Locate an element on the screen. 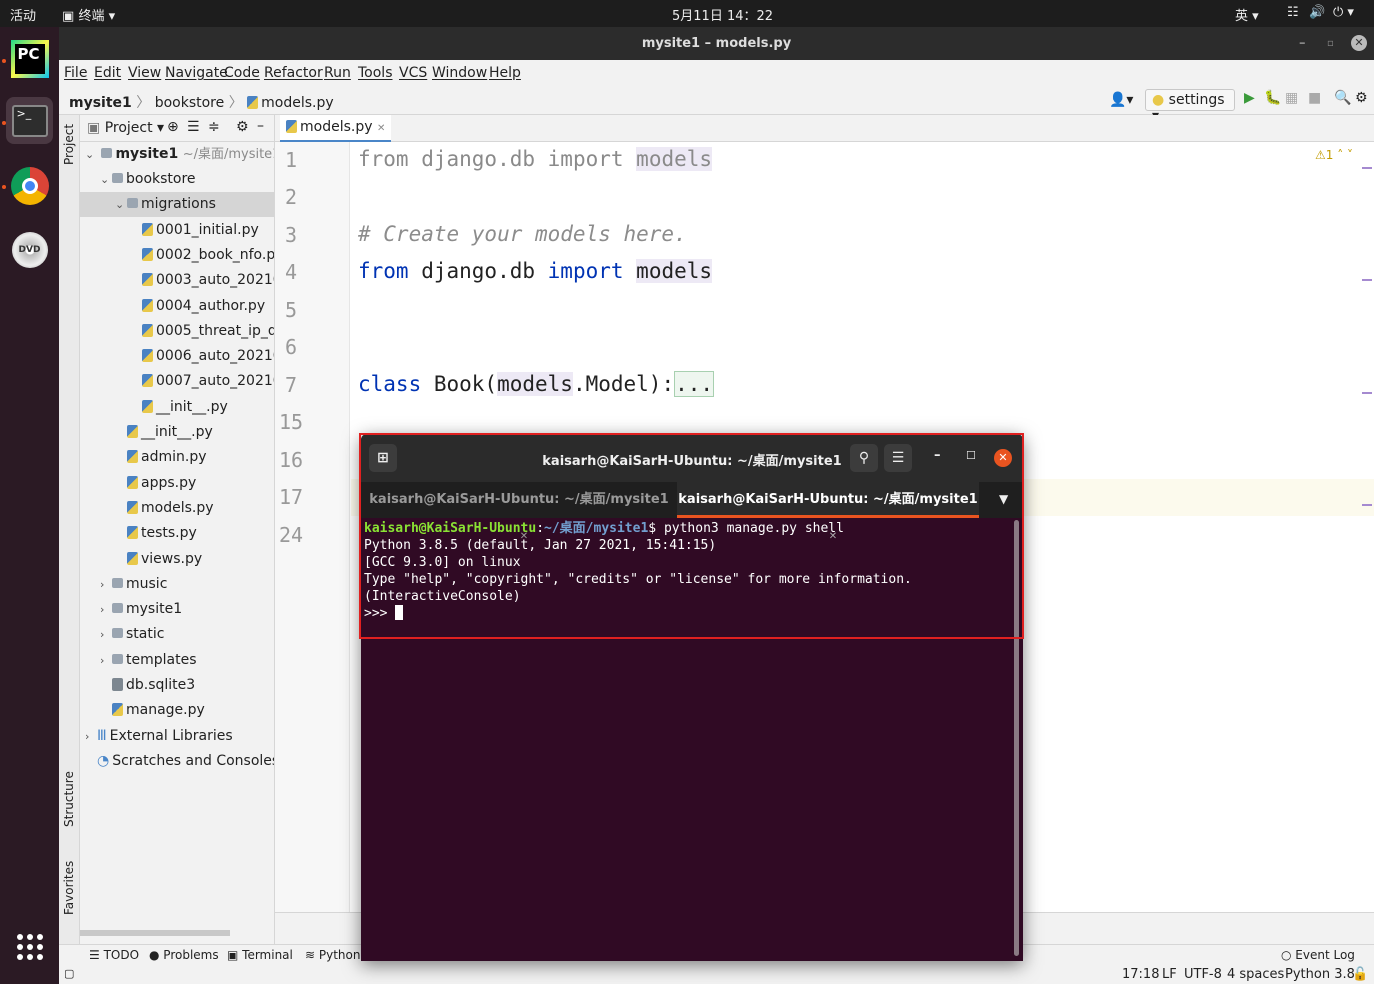 The width and height of the screenshot is (1374, 984). hide-panel-icon: – is located at coordinates (260, 126).